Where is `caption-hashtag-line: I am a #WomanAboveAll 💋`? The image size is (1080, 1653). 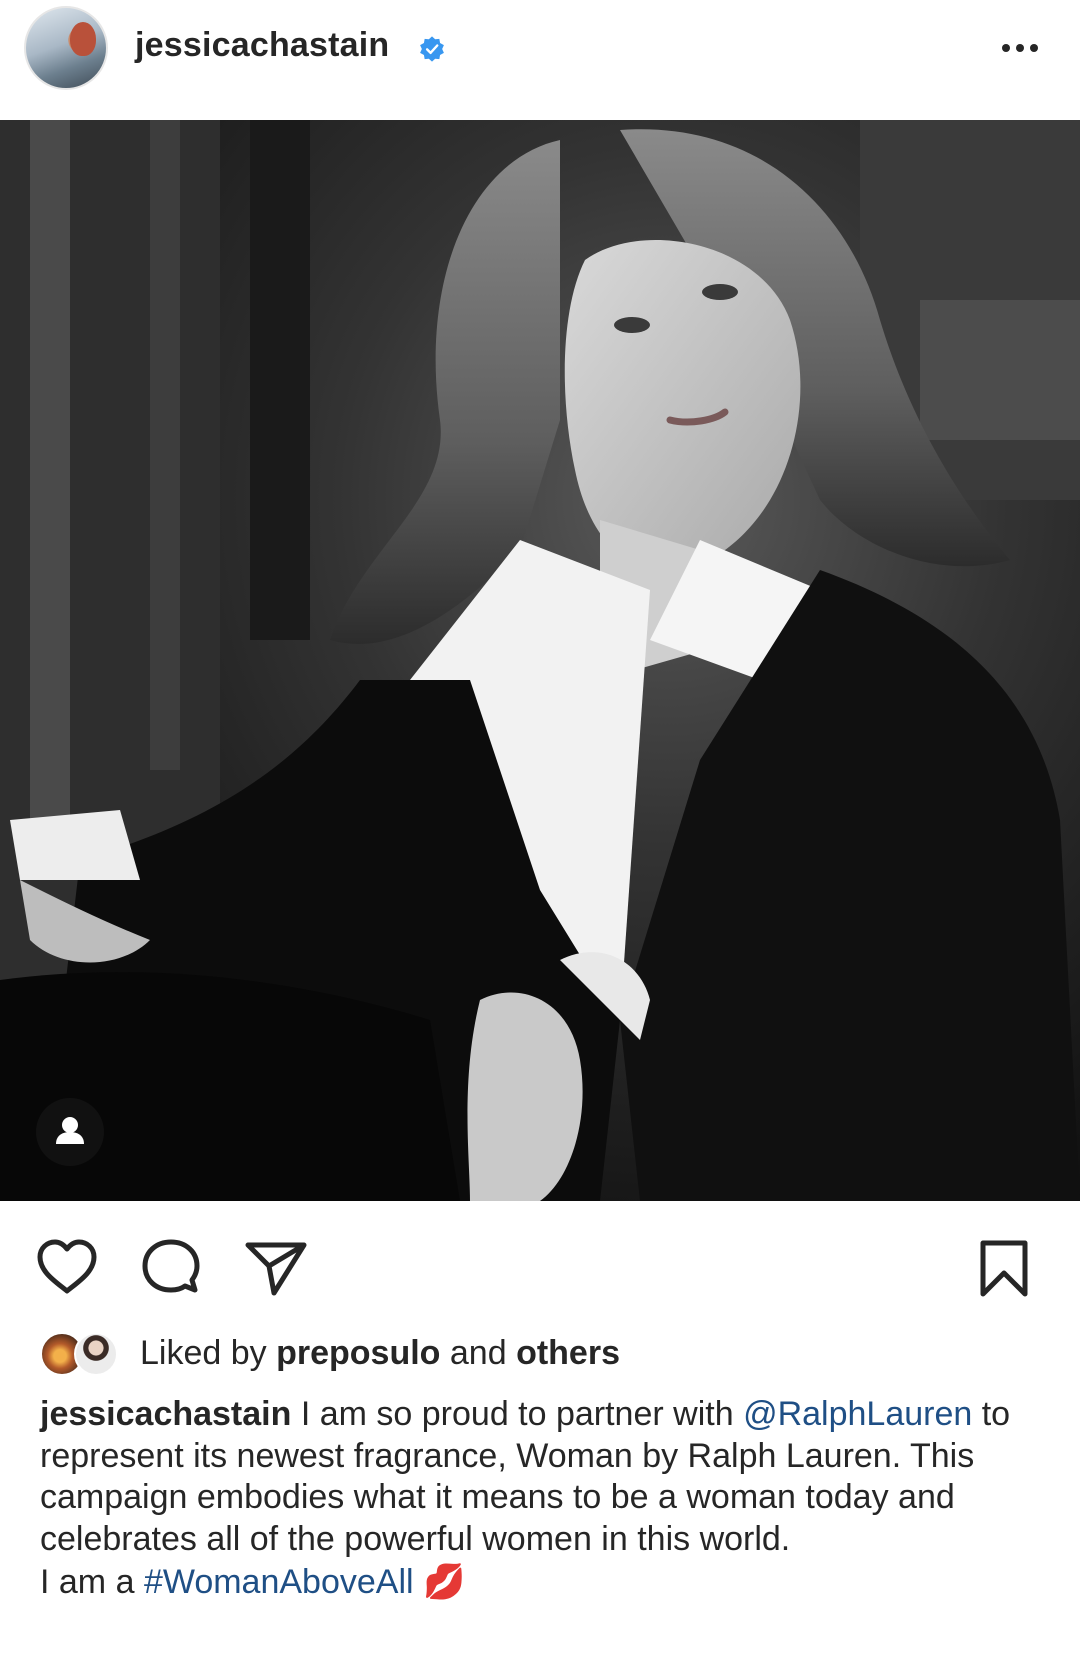 caption-hashtag-line: I am a #WomanAboveAll 💋 is located at coordinates (253, 1582).